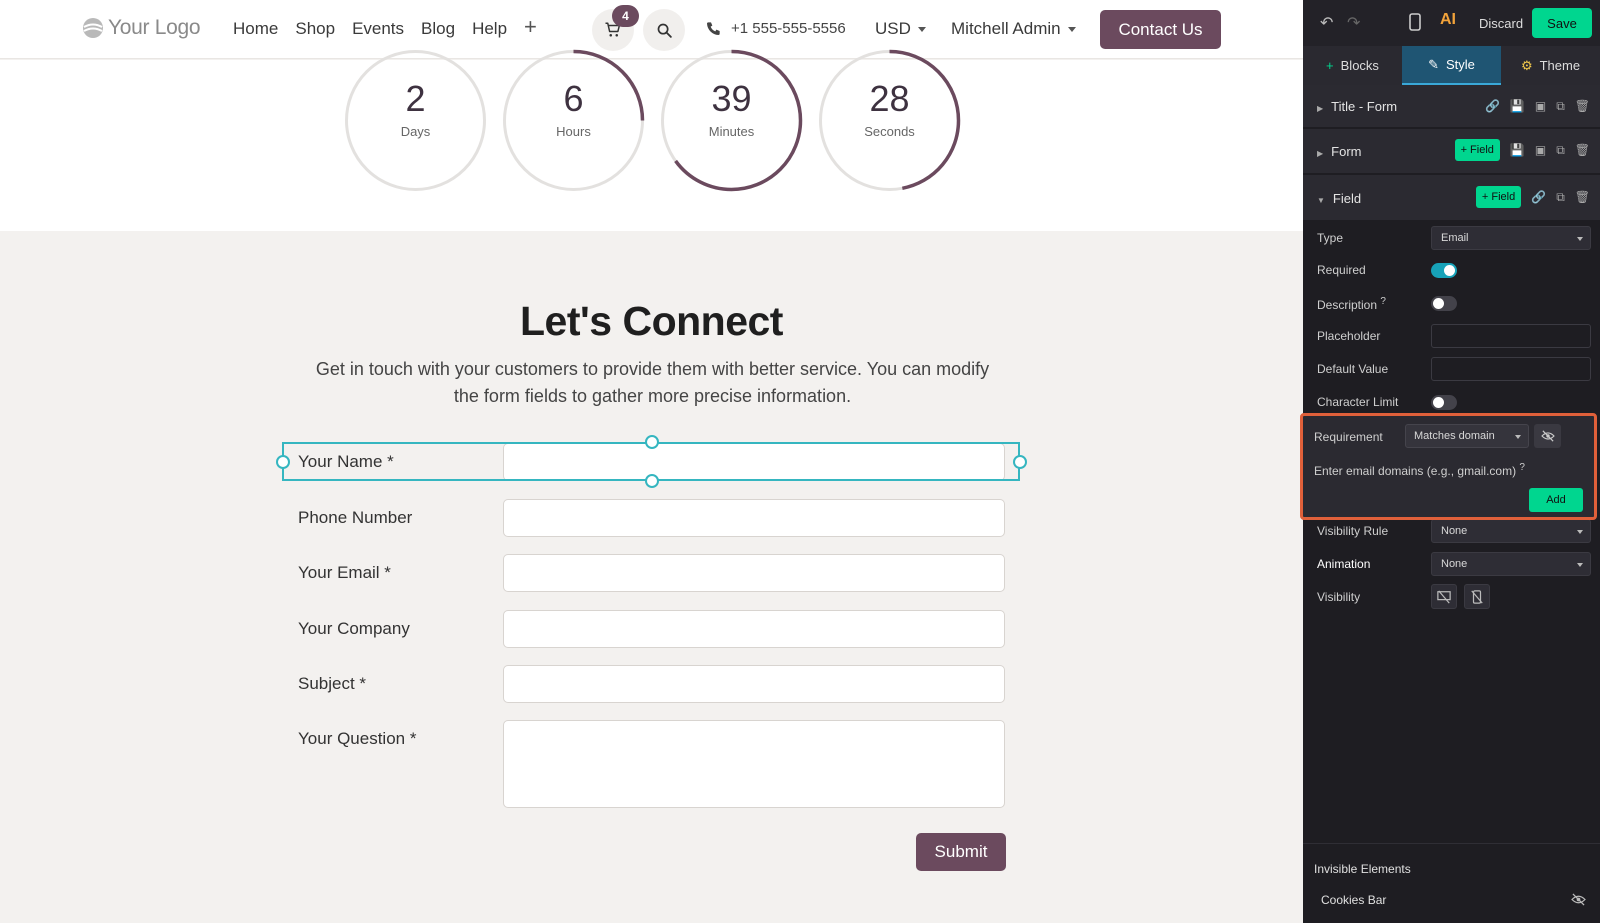 The width and height of the screenshot is (1600, 923). Describe the element at coordinates (1467, 436) in the screenshot. I see `requirement-select: Matches domain` at that location.